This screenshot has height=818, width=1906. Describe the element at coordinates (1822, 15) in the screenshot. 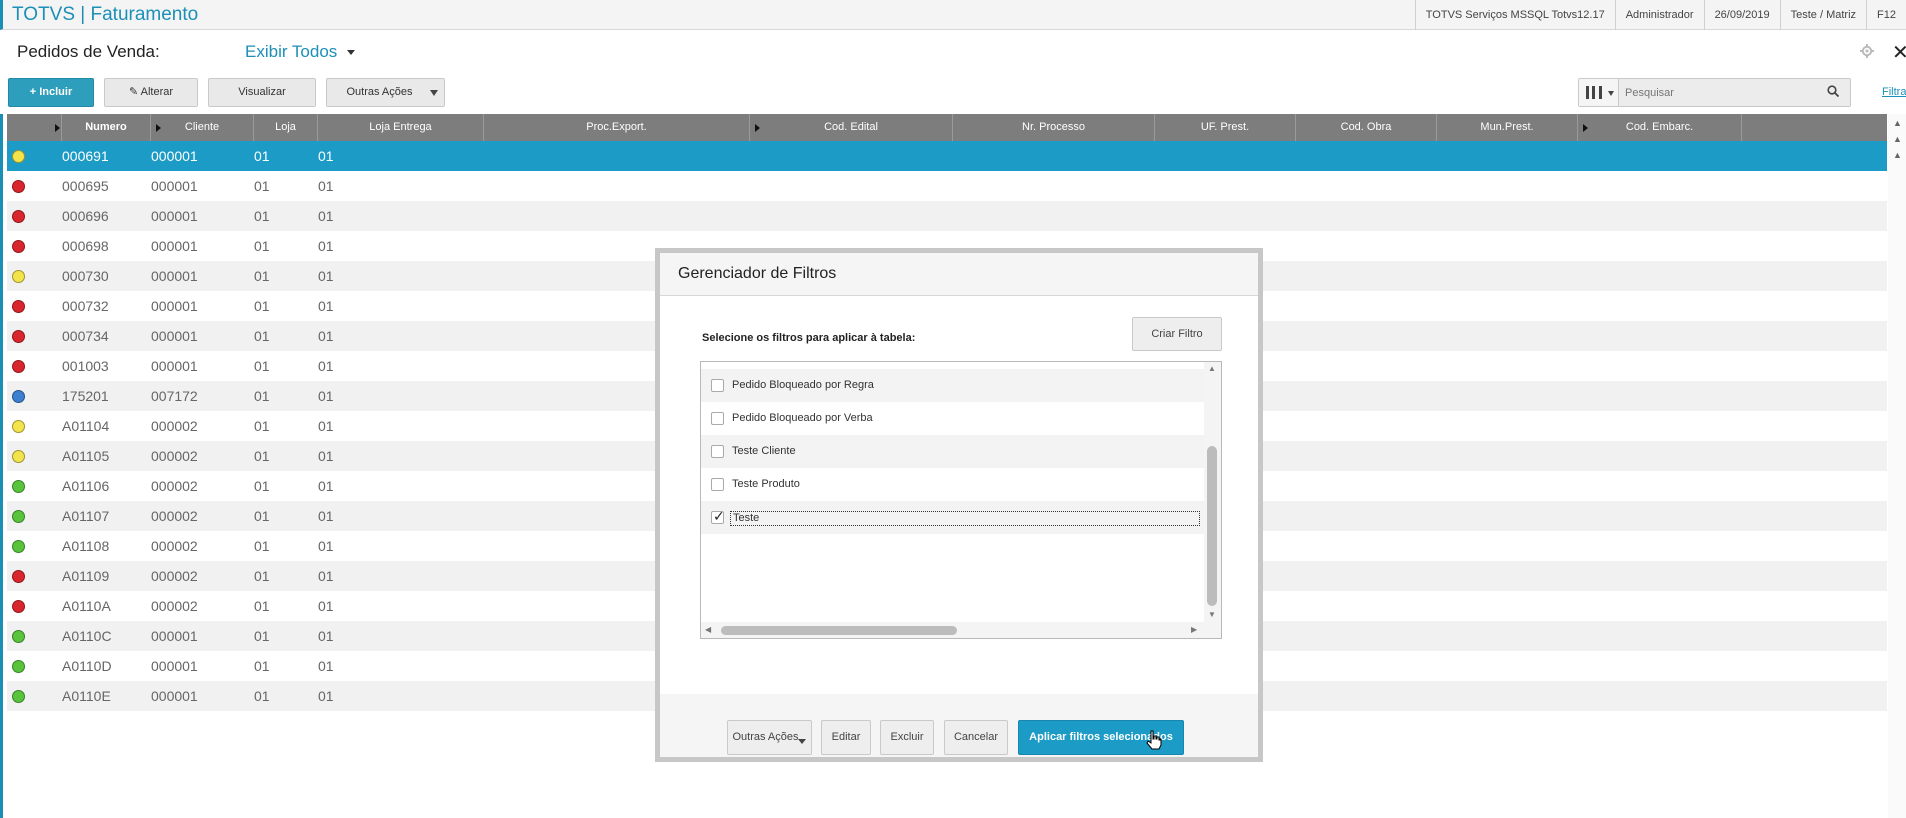

I see `branch-label: Teste / Matriz` at that location.